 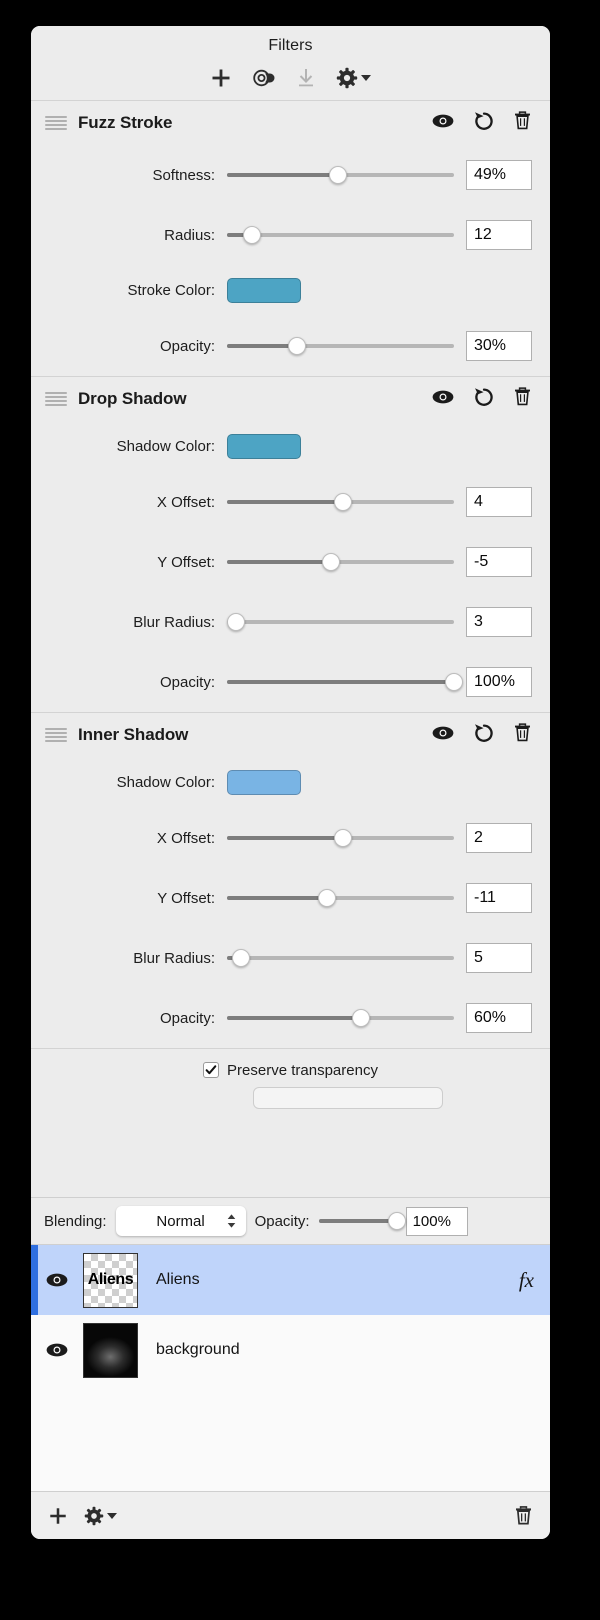 I want to click on param-value-field: 5, so click(x=499, y=958).